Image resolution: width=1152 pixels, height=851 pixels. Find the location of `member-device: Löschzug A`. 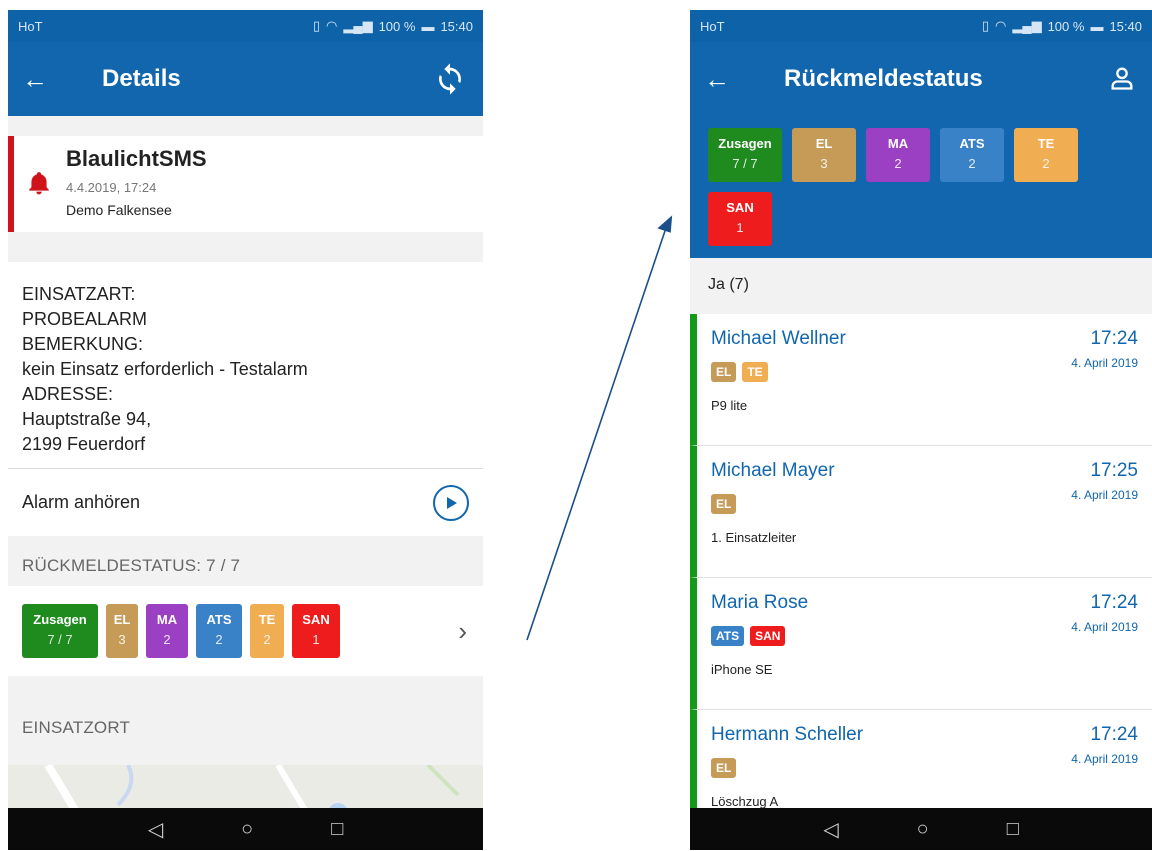

member-device: Löschzug A is located at coordinates (745, 801).